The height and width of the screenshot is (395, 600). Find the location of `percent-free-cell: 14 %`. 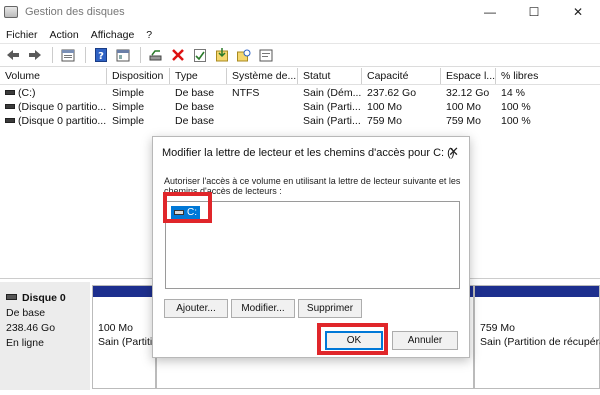

percent-free-cell: 14 % is located at coordinates (513, 93).